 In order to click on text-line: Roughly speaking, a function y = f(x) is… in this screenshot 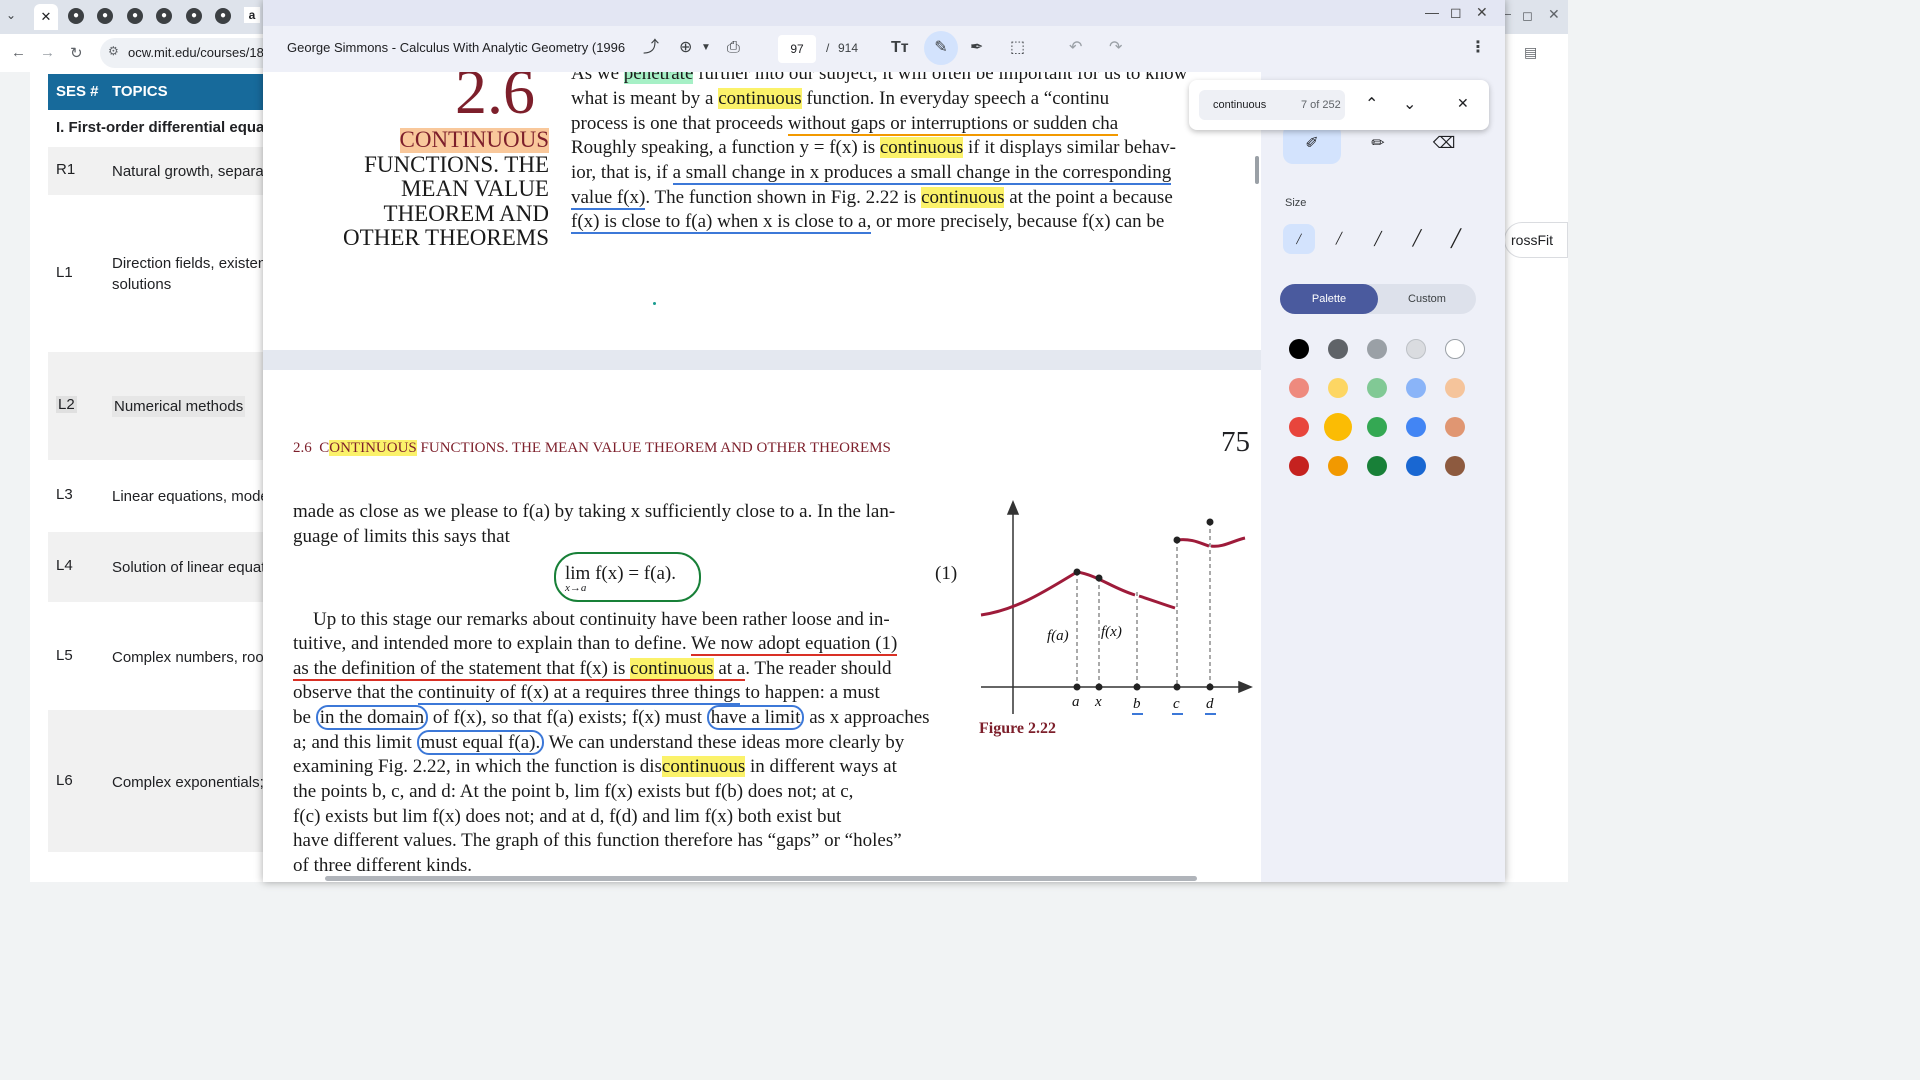, I will do `click(873, 148)`.